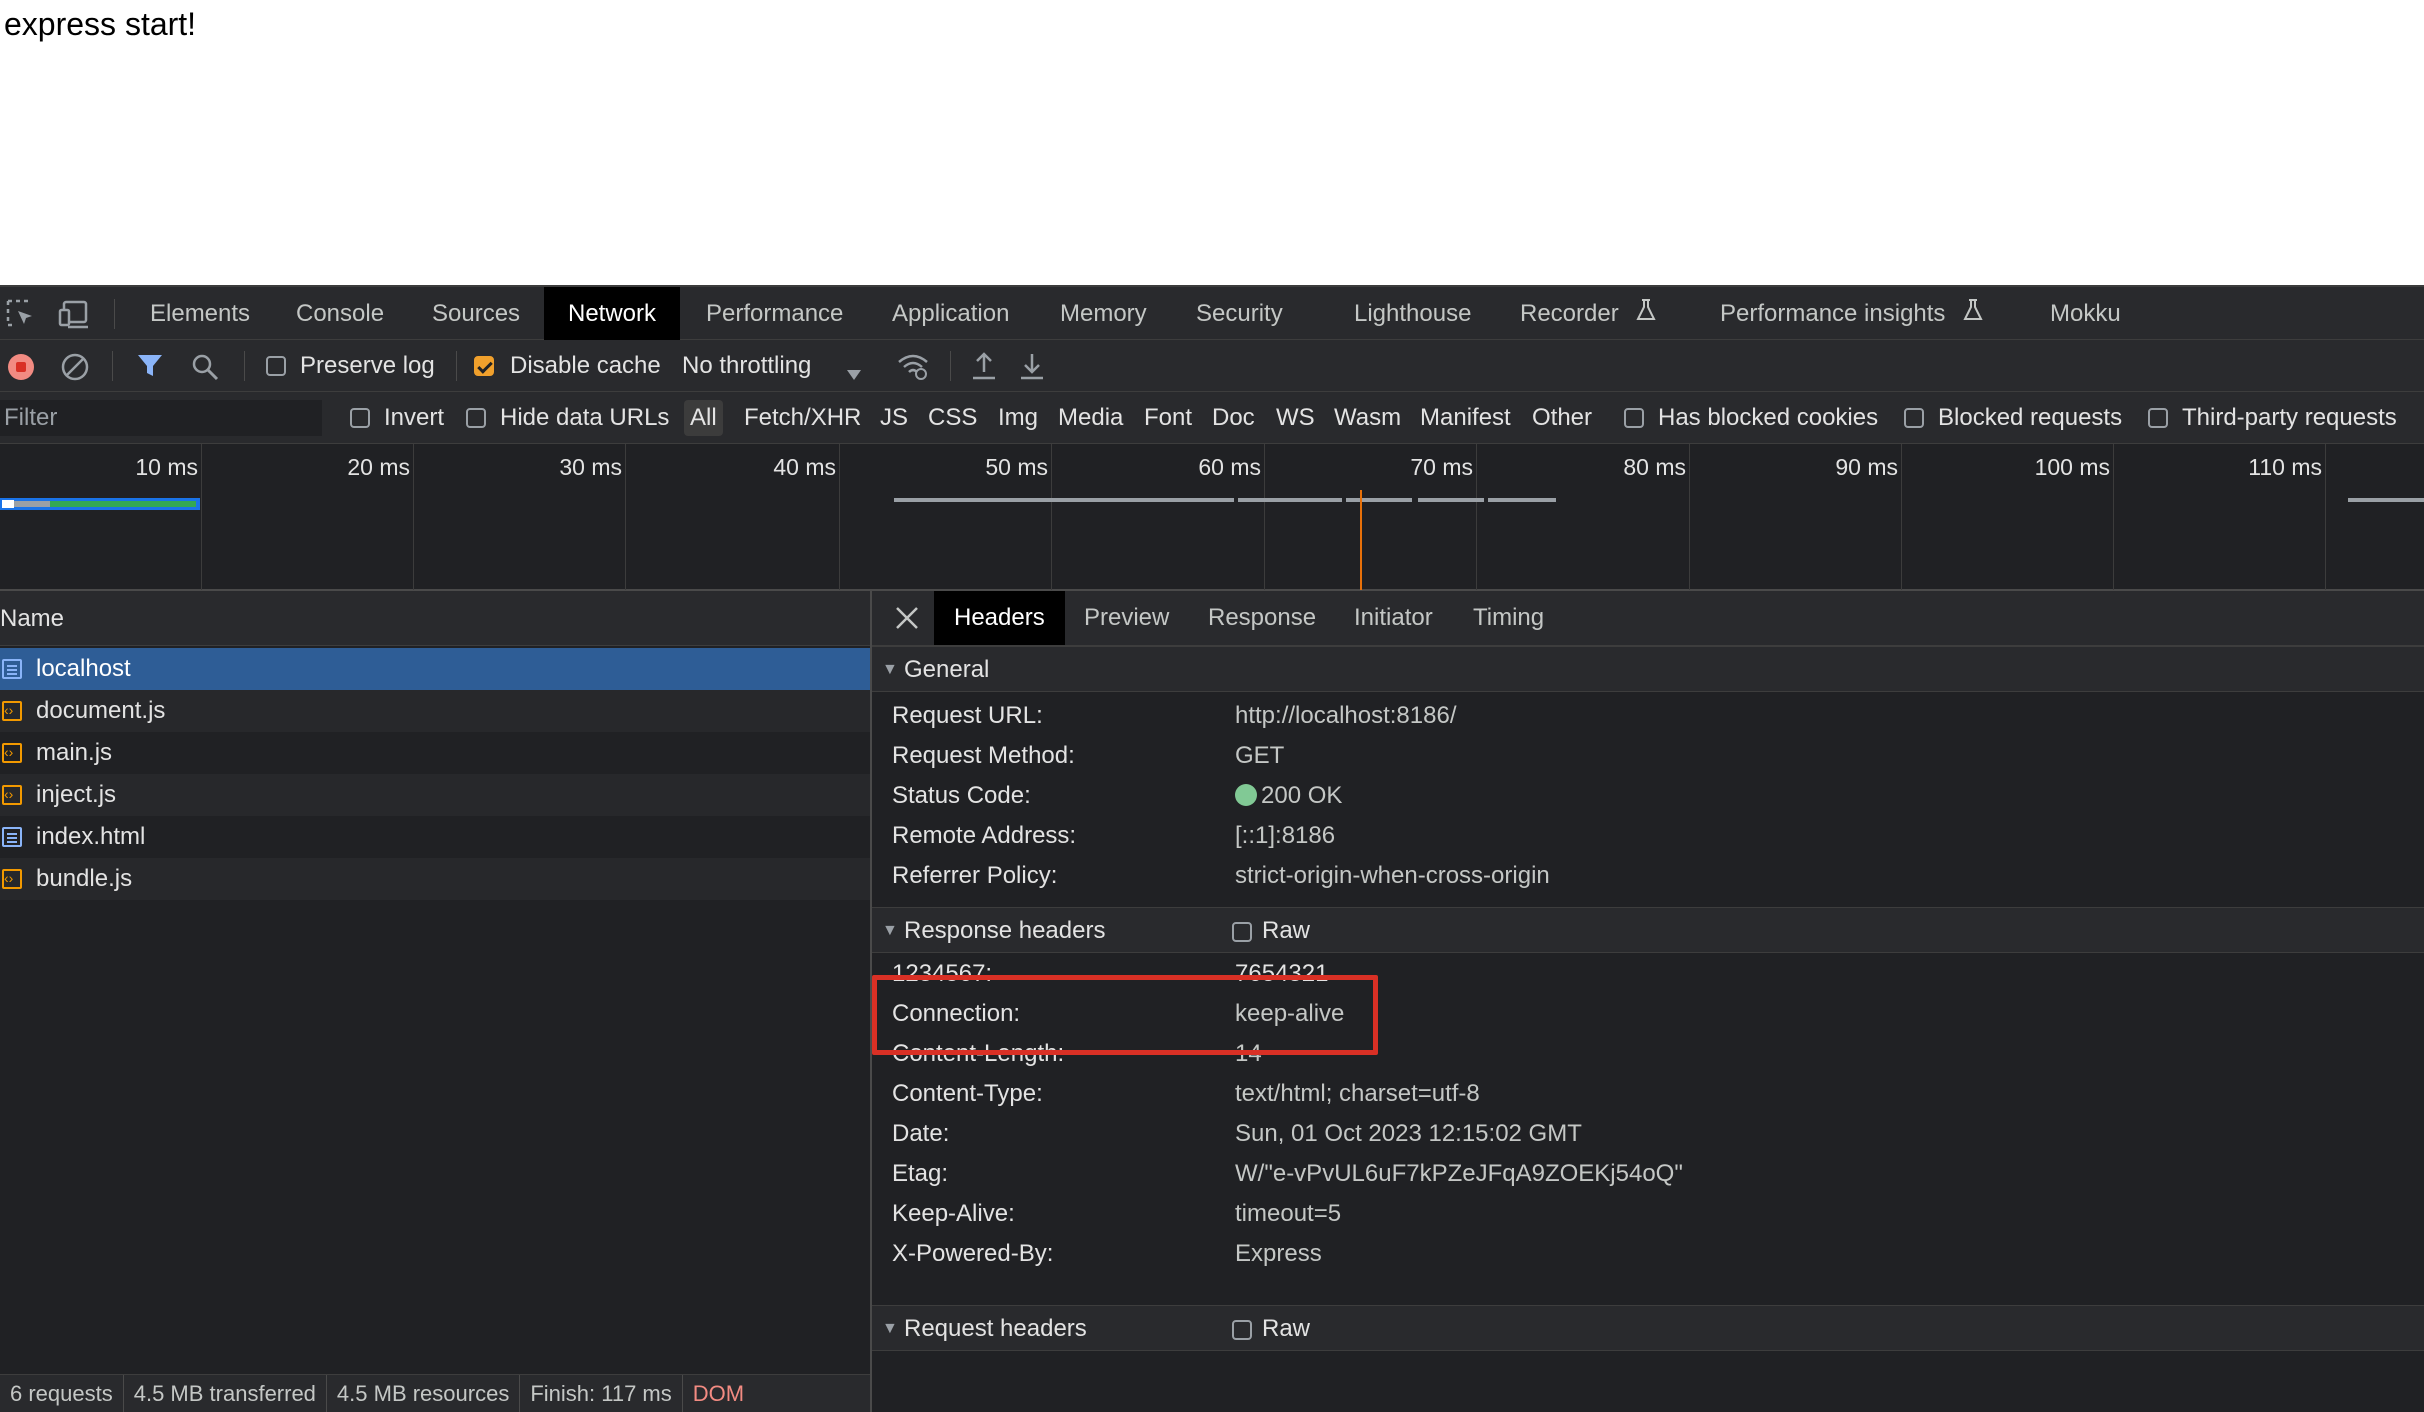 The width and height of the screenshot is (2424, 1412). Describe the element at coordinates (1103, 313) in the screenshot. I see `tab-memory: Memory` at that location.